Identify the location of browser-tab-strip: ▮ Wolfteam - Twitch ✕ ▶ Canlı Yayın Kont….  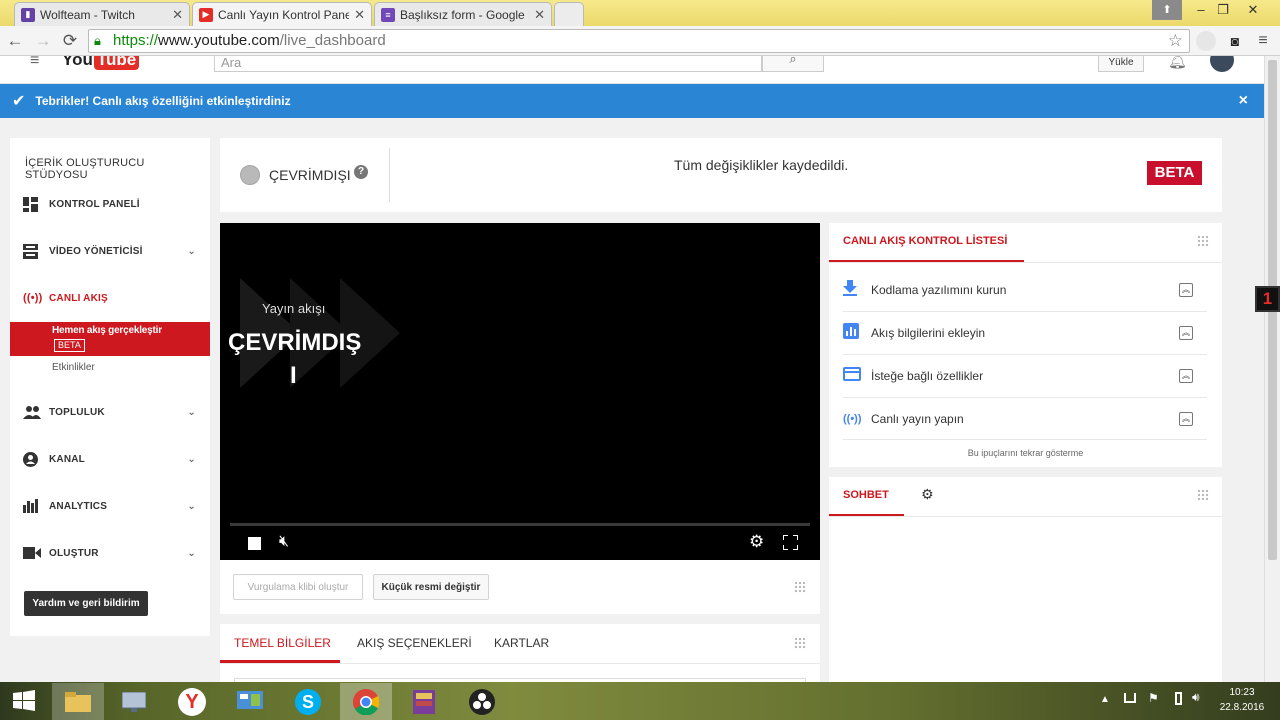
(640, 13).